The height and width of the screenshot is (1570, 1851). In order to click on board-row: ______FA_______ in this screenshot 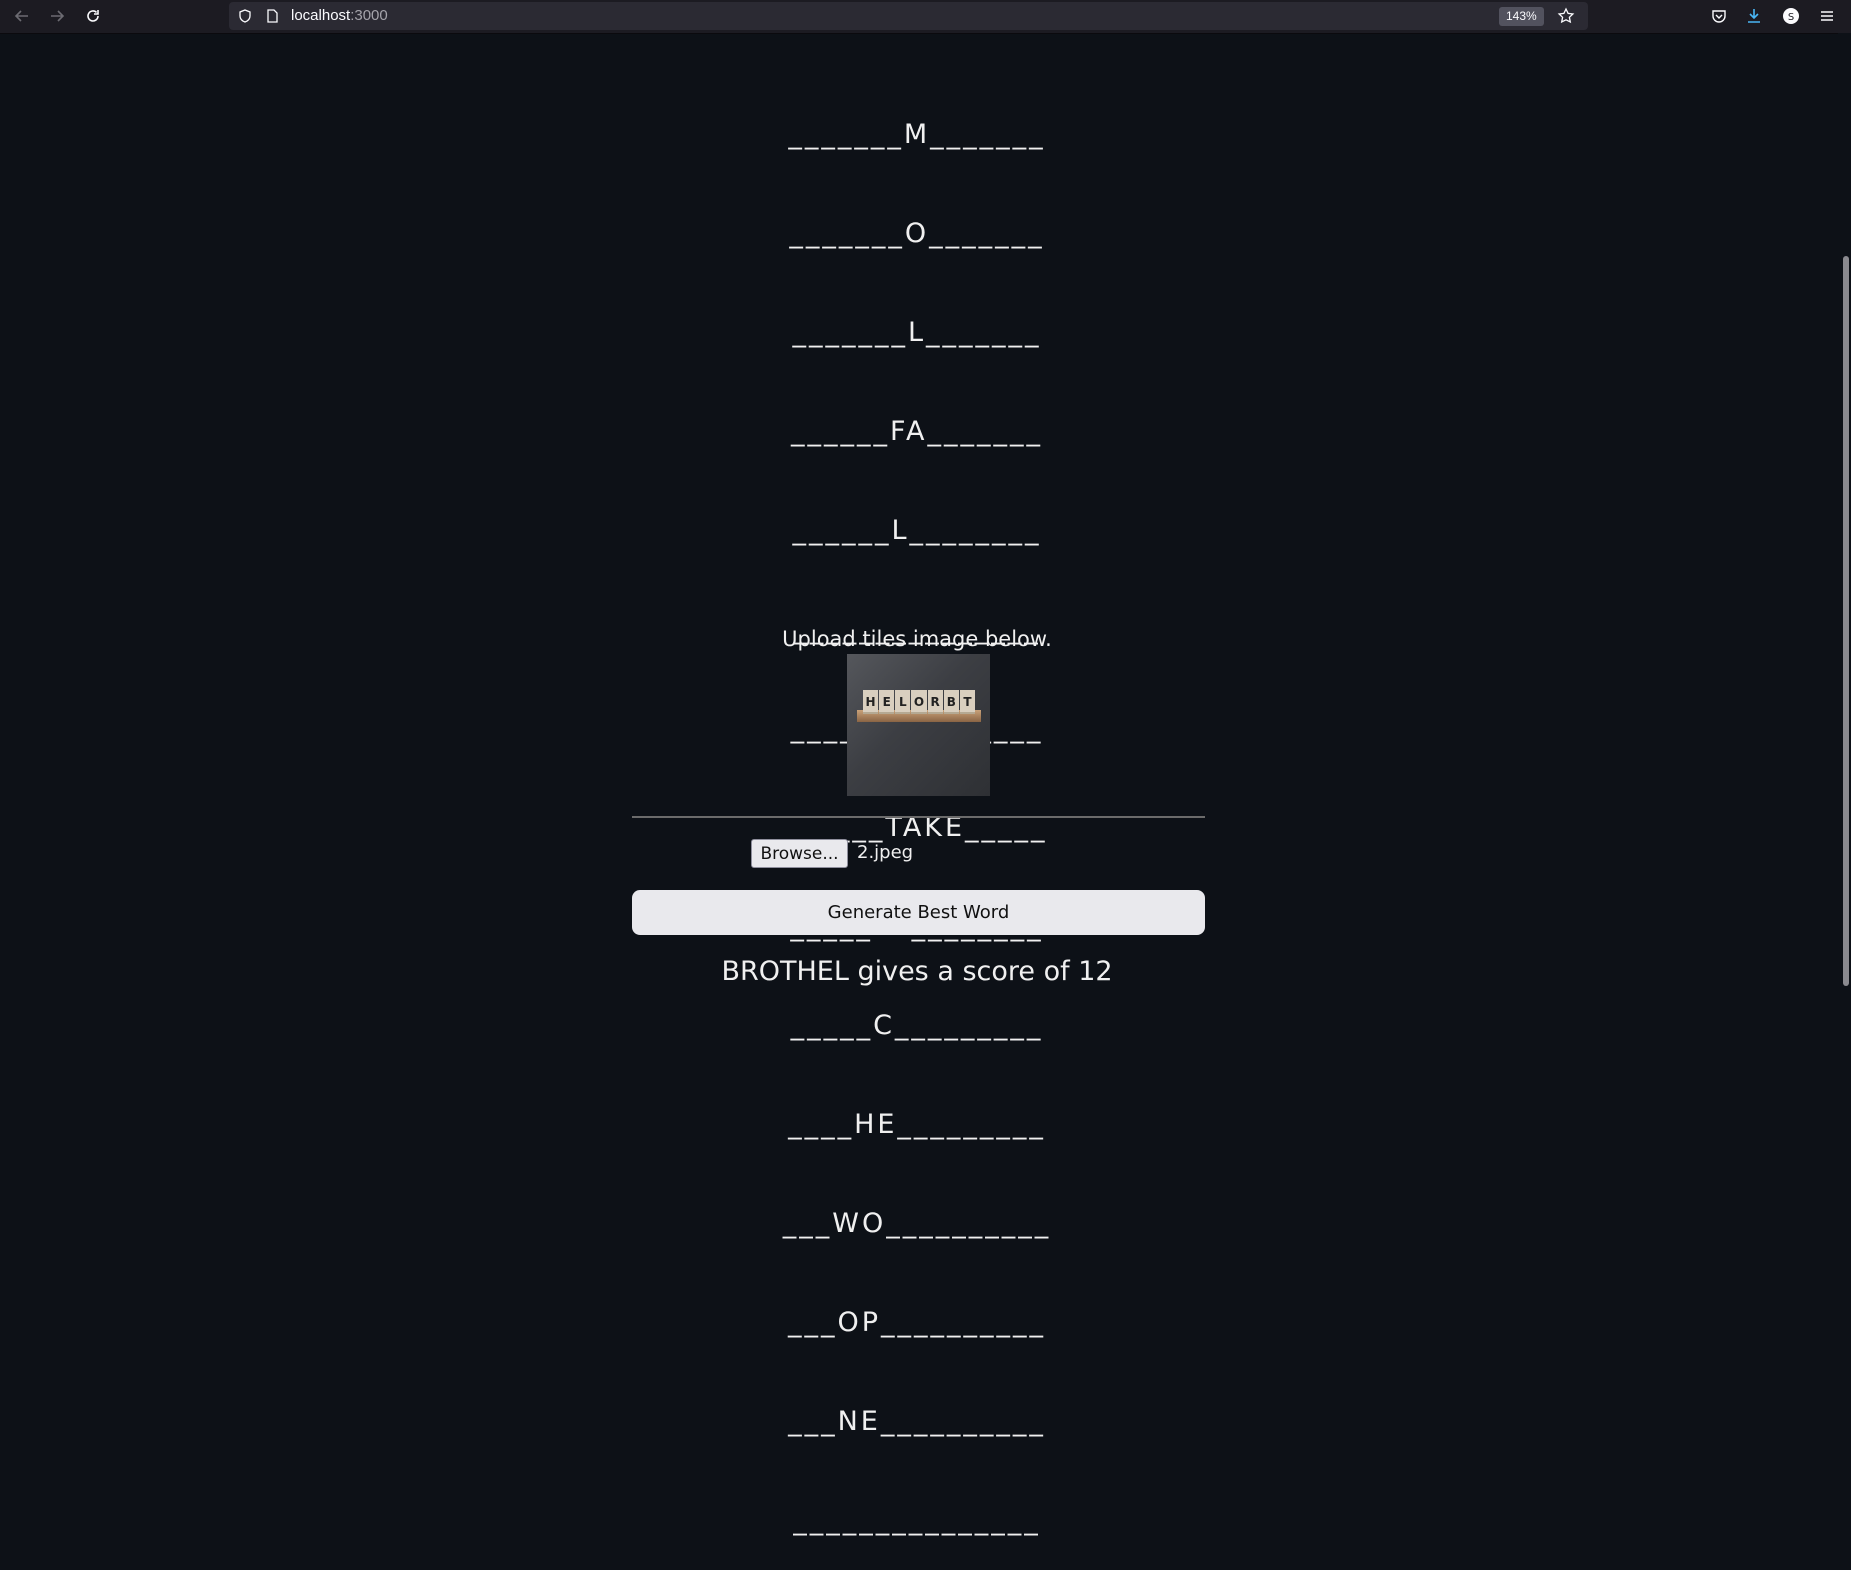, I will do `click(917, 431)`.